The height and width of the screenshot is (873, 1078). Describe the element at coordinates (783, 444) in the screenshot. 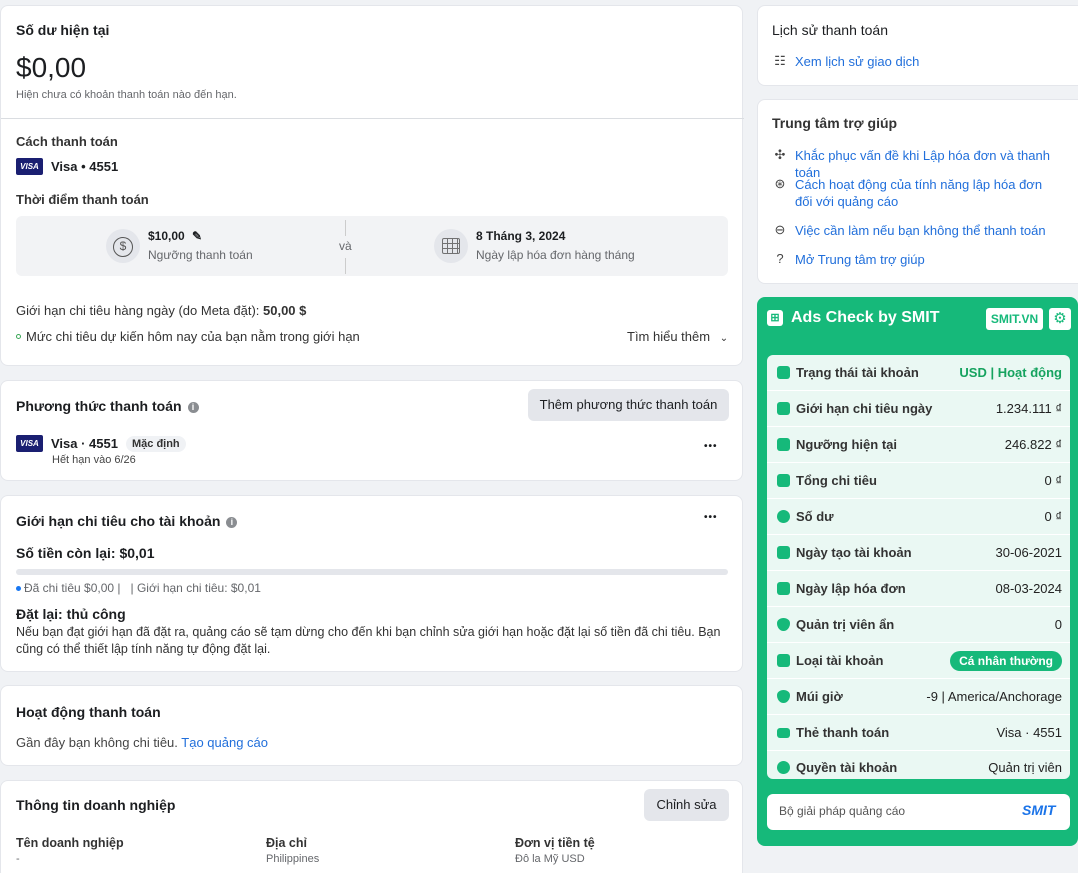

I see `threshold-icon` at that location.